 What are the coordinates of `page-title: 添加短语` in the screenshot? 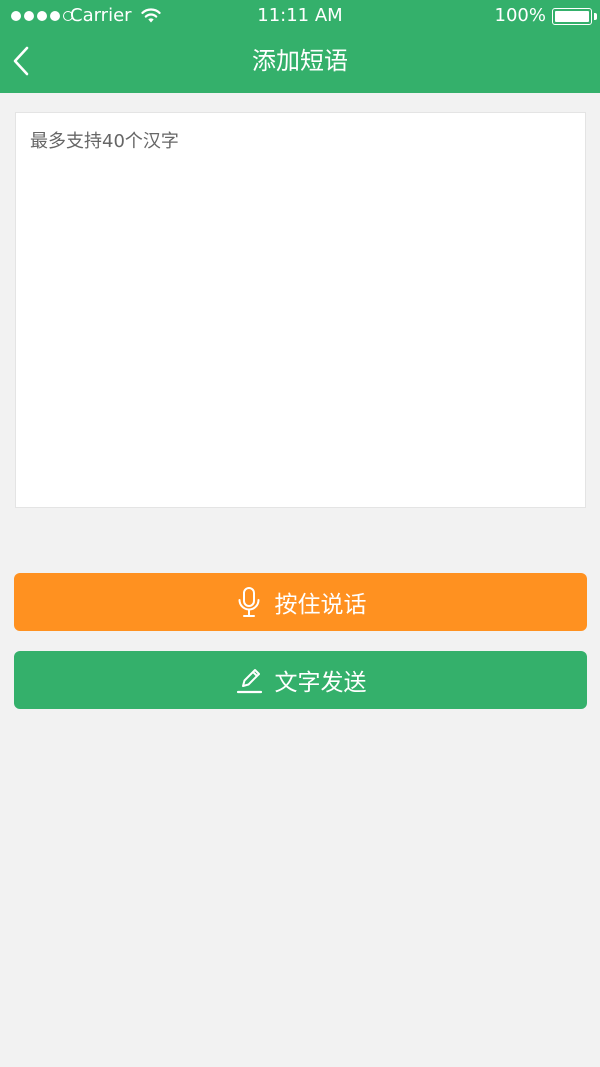 It's located at (300, 61).